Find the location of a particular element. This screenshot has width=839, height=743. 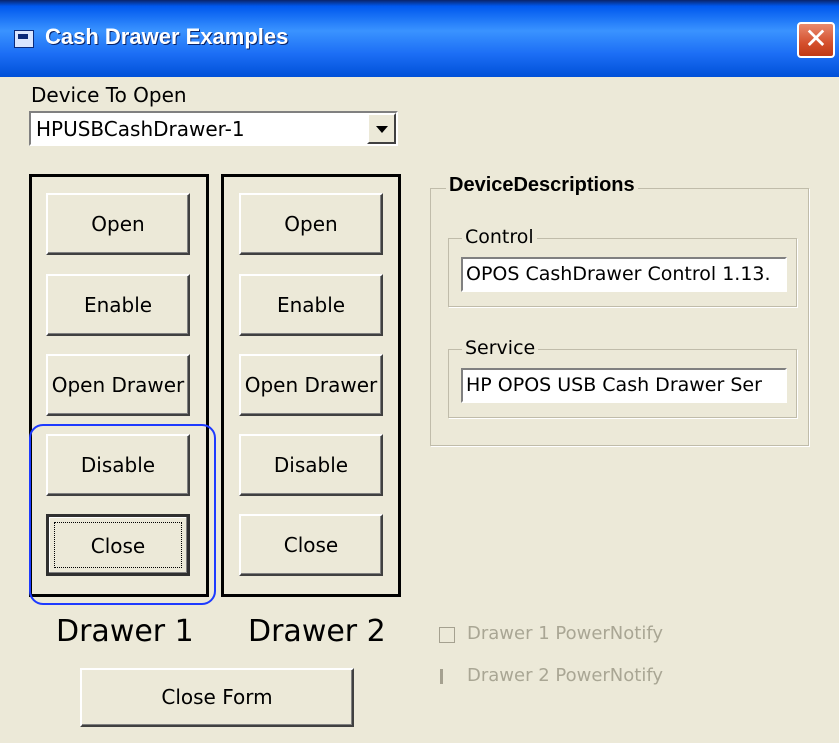

app-icon is located at coordinates (24, 39).